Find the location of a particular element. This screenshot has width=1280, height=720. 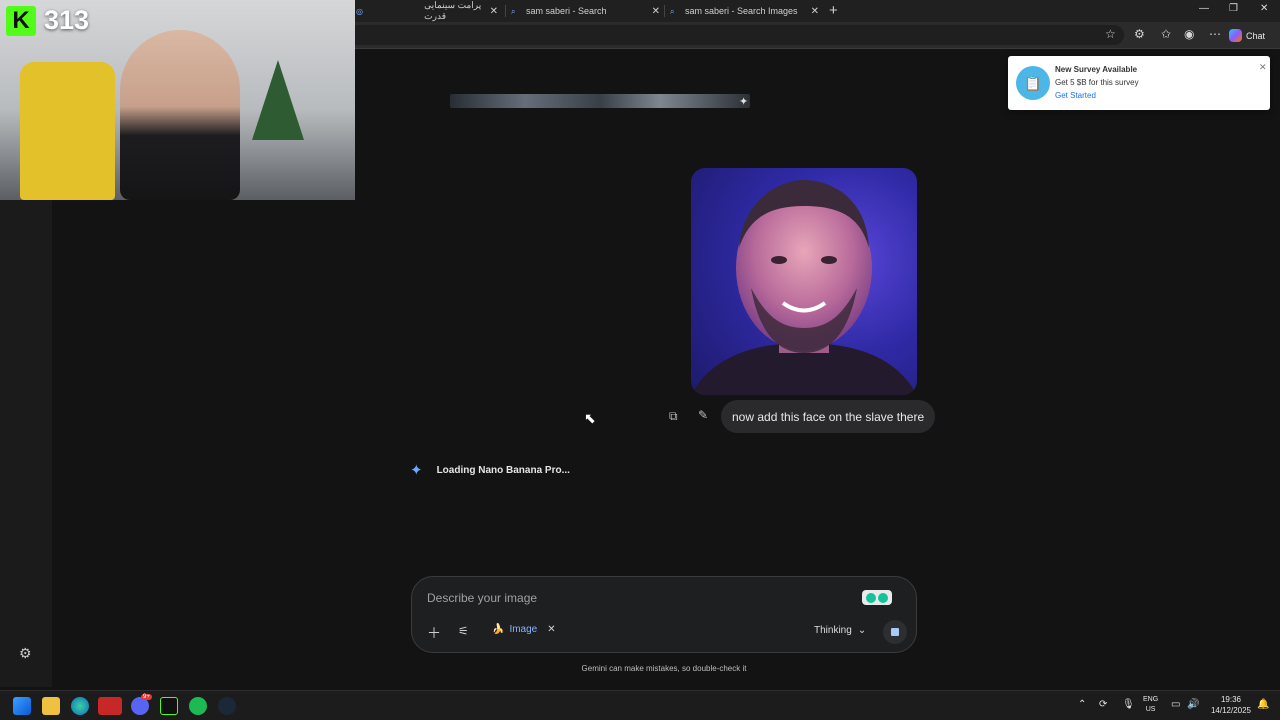

favorites-icon: ✩ is located at coordinates (1166, 34).